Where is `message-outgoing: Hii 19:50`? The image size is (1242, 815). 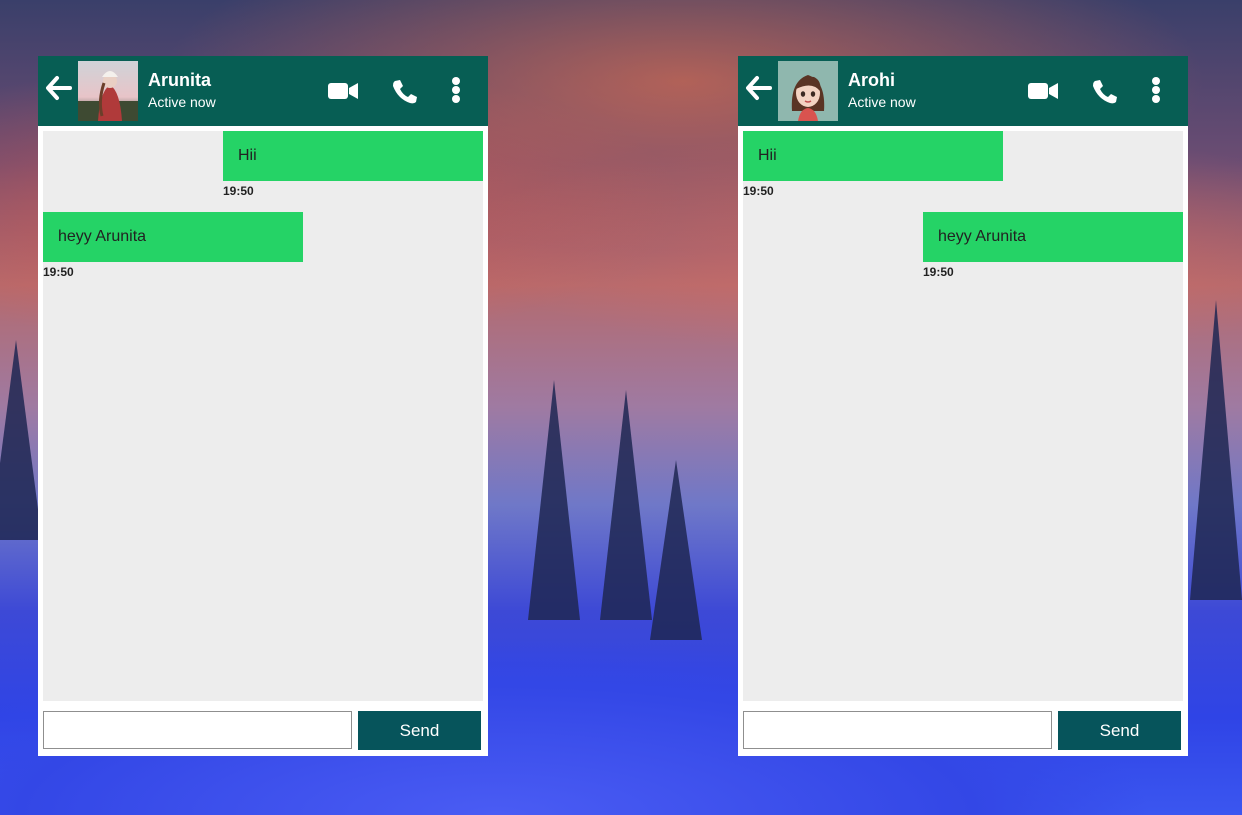
message-outgoing: Hii 19:50 is located at coordinates (353, 164).